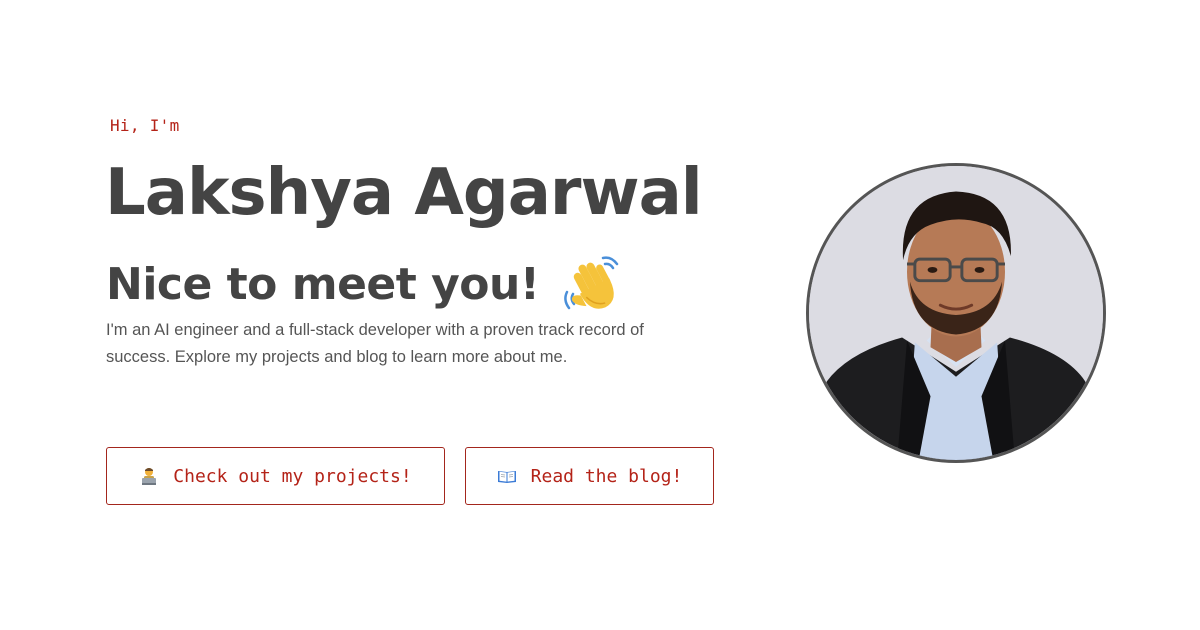 This screenshot has height=630, width=1200. I want to click on profile-photo, so click(956, 313).